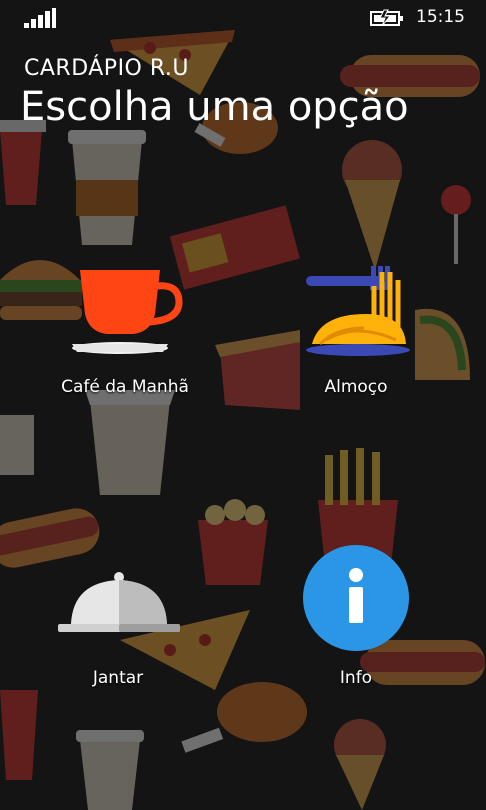  I want to click on lunch-button: Almoço, so click(356, 342).